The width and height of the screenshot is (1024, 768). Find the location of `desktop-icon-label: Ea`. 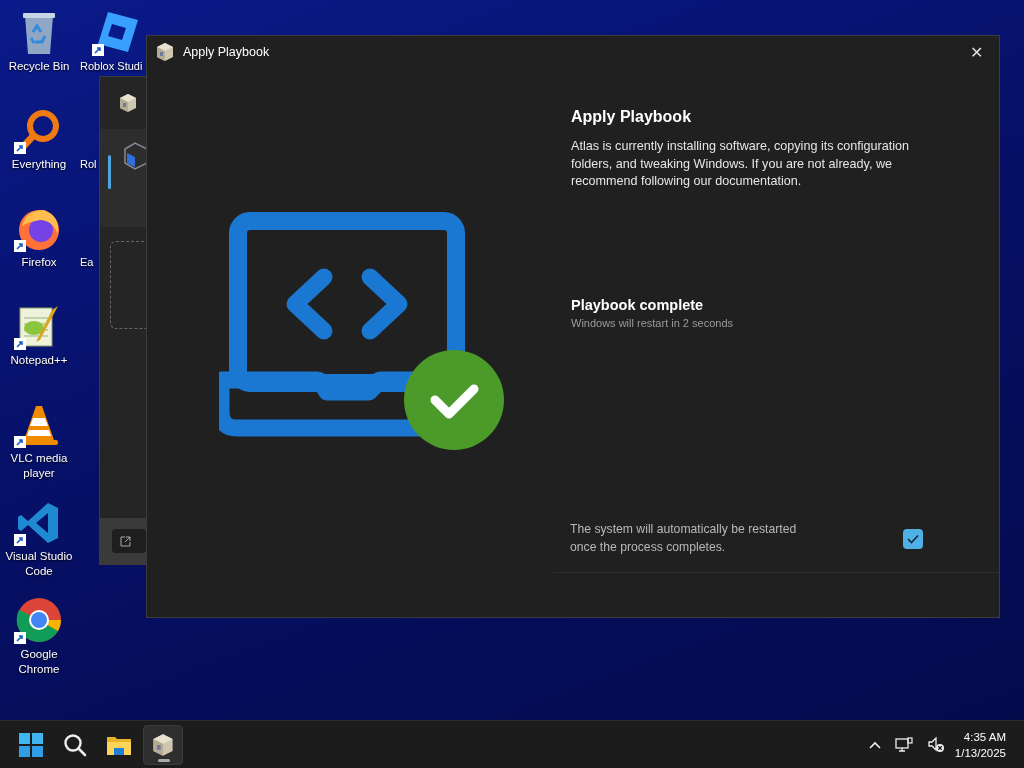

desktop-icon-label: Ea is located at coordinates (86, 262).